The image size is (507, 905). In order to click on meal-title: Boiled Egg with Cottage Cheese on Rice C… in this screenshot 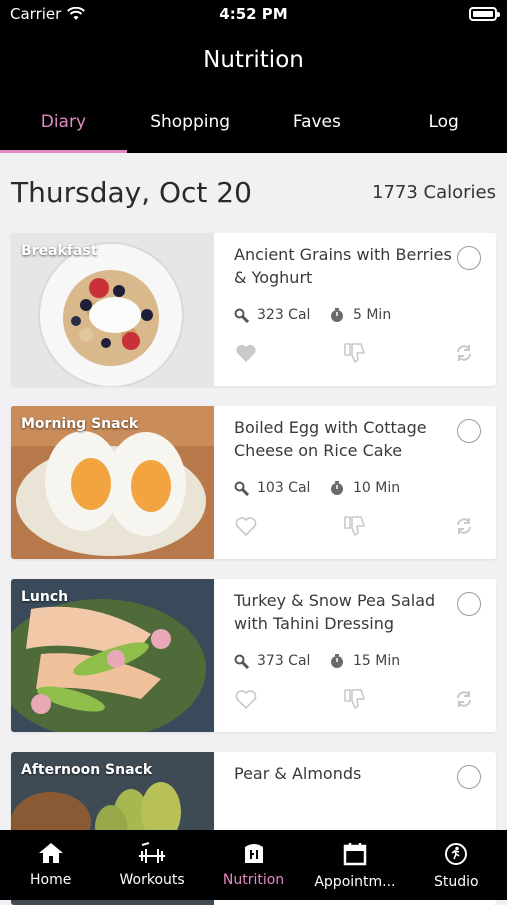, I will do `click(330, 439)`.